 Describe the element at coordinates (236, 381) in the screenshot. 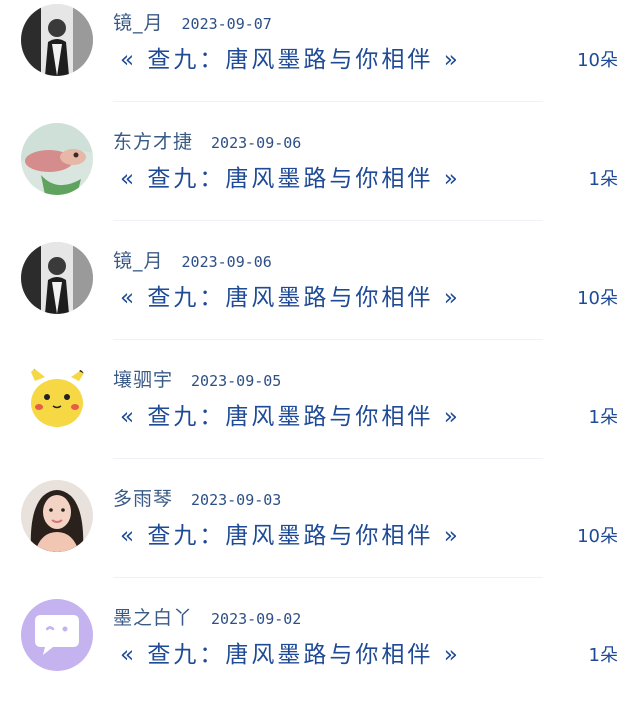

I see `date: 2023-09-05` at that location.